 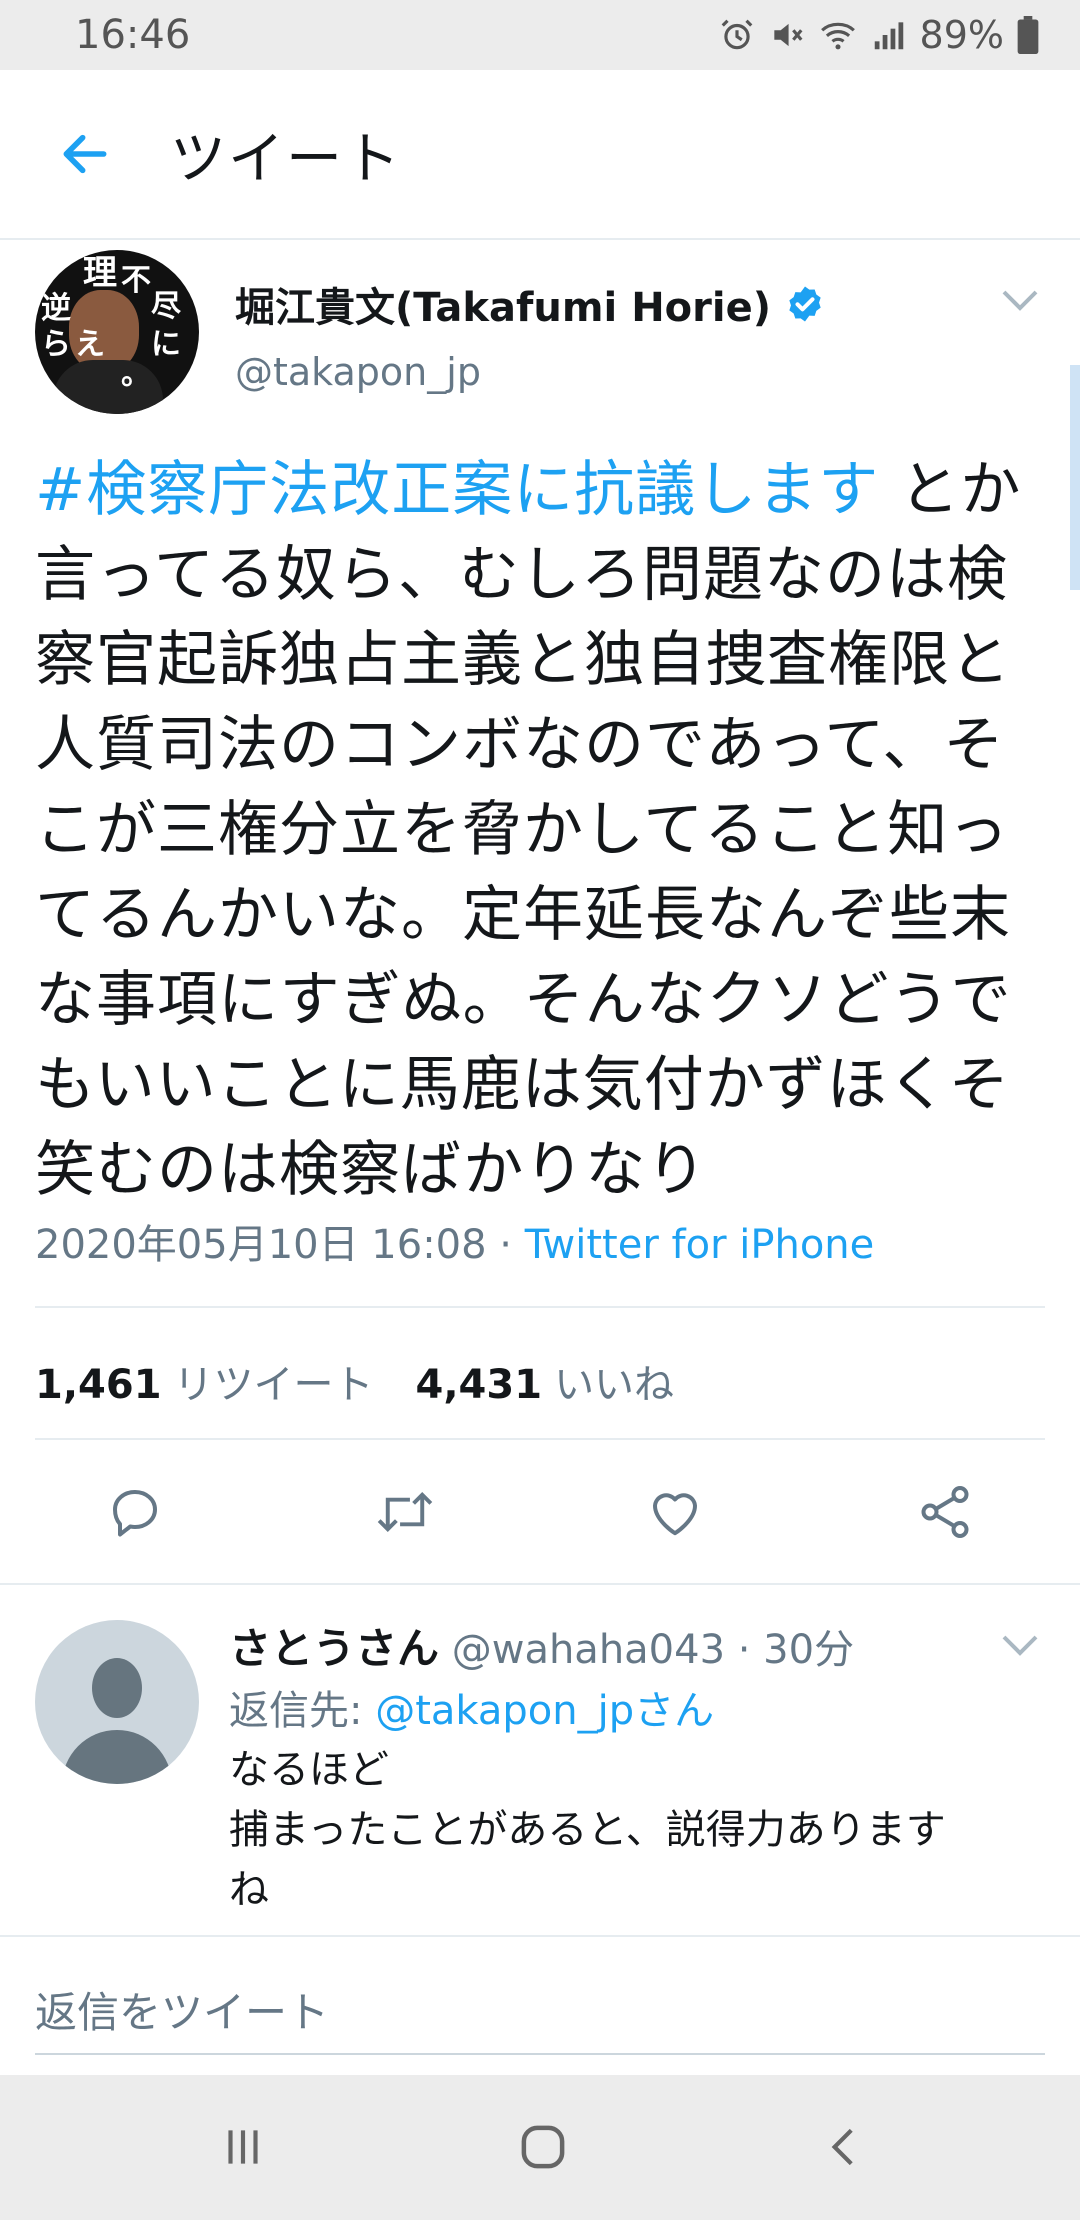 I want to click on author-name: 堀江貴文(Takafumi Horie), so click(x=530, y=304).